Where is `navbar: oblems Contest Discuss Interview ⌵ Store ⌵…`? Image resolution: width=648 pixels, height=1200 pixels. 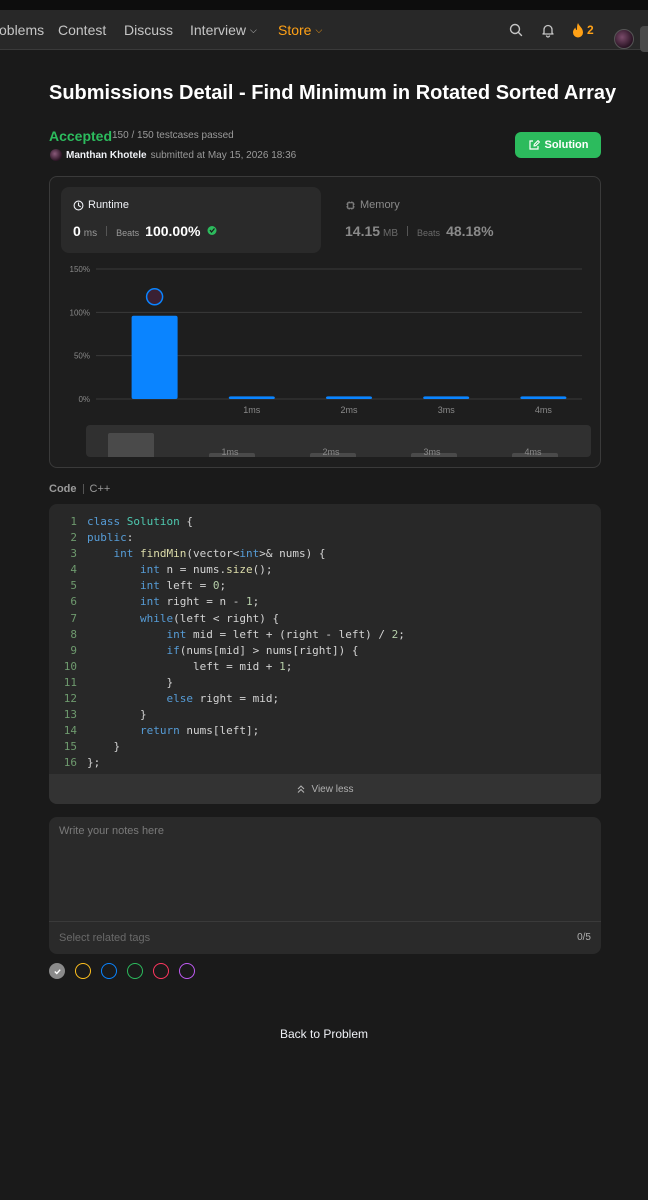 navbar: oblems Contest Discuss Interview ⌵ Store ⌵… is located at coordinates (324, 31).